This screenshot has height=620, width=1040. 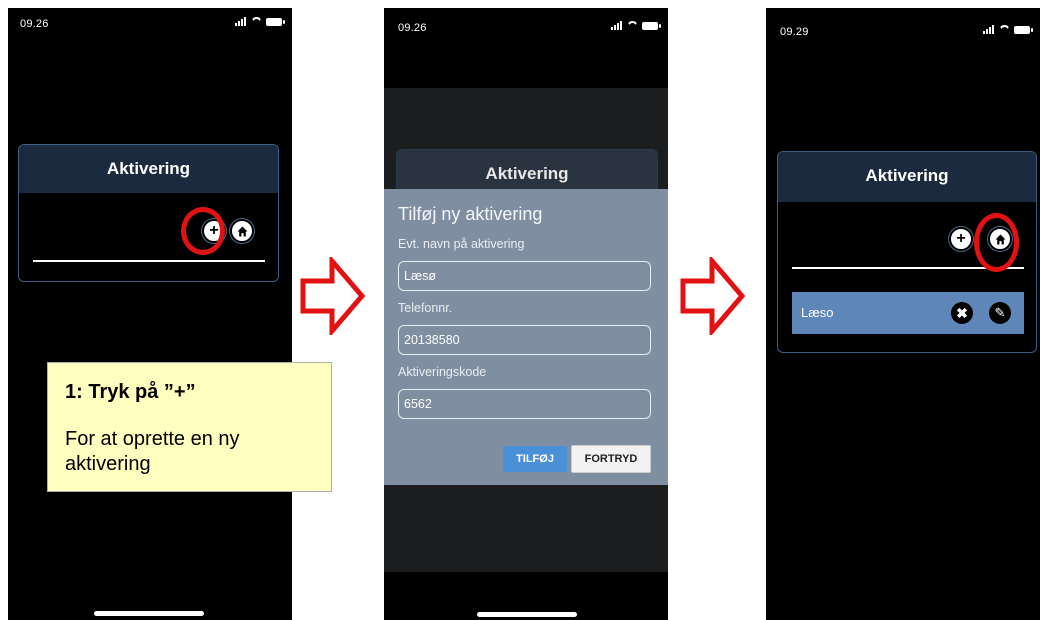 I want to click on name-label: Evt. navn på aktivering, so click(x=461, y=244).